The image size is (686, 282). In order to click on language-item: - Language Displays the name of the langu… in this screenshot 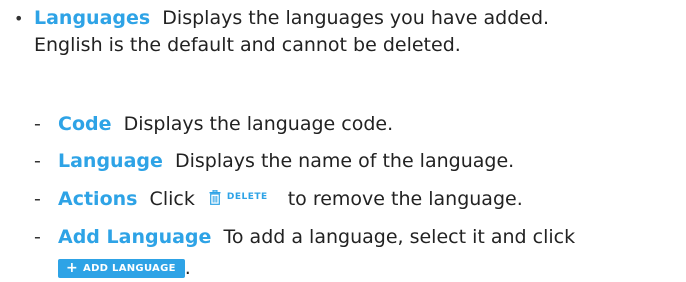, I will do `click(274, 162)`.